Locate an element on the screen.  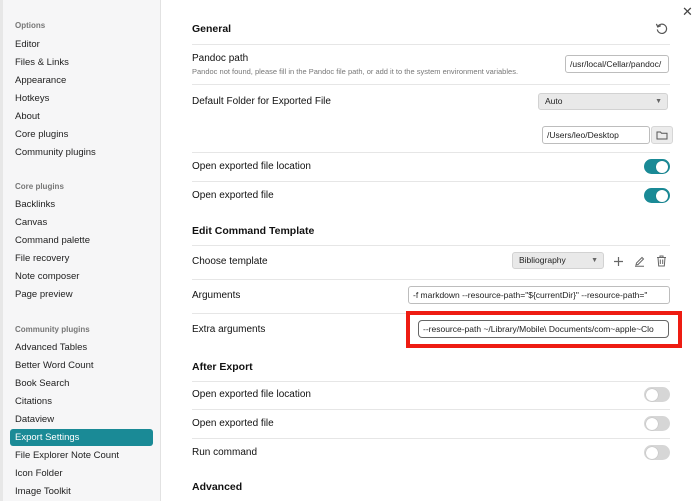
sidebar-item-book-search: Book Search is located at coordinates (81, 383).